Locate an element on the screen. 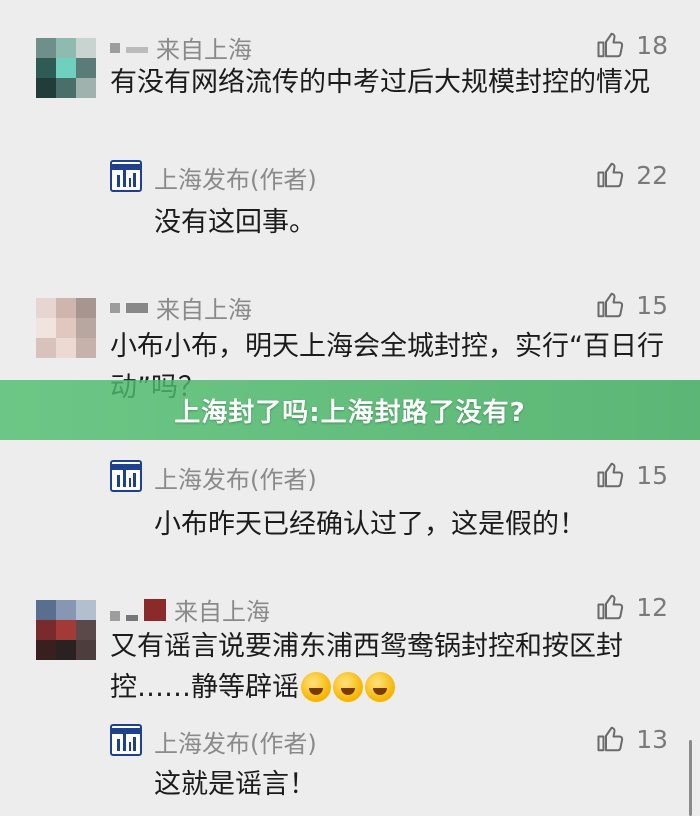 Image resolution: width=700 pixels, height=816 pixels. reply-like-button: 13 is located at coordinates (632, 739).